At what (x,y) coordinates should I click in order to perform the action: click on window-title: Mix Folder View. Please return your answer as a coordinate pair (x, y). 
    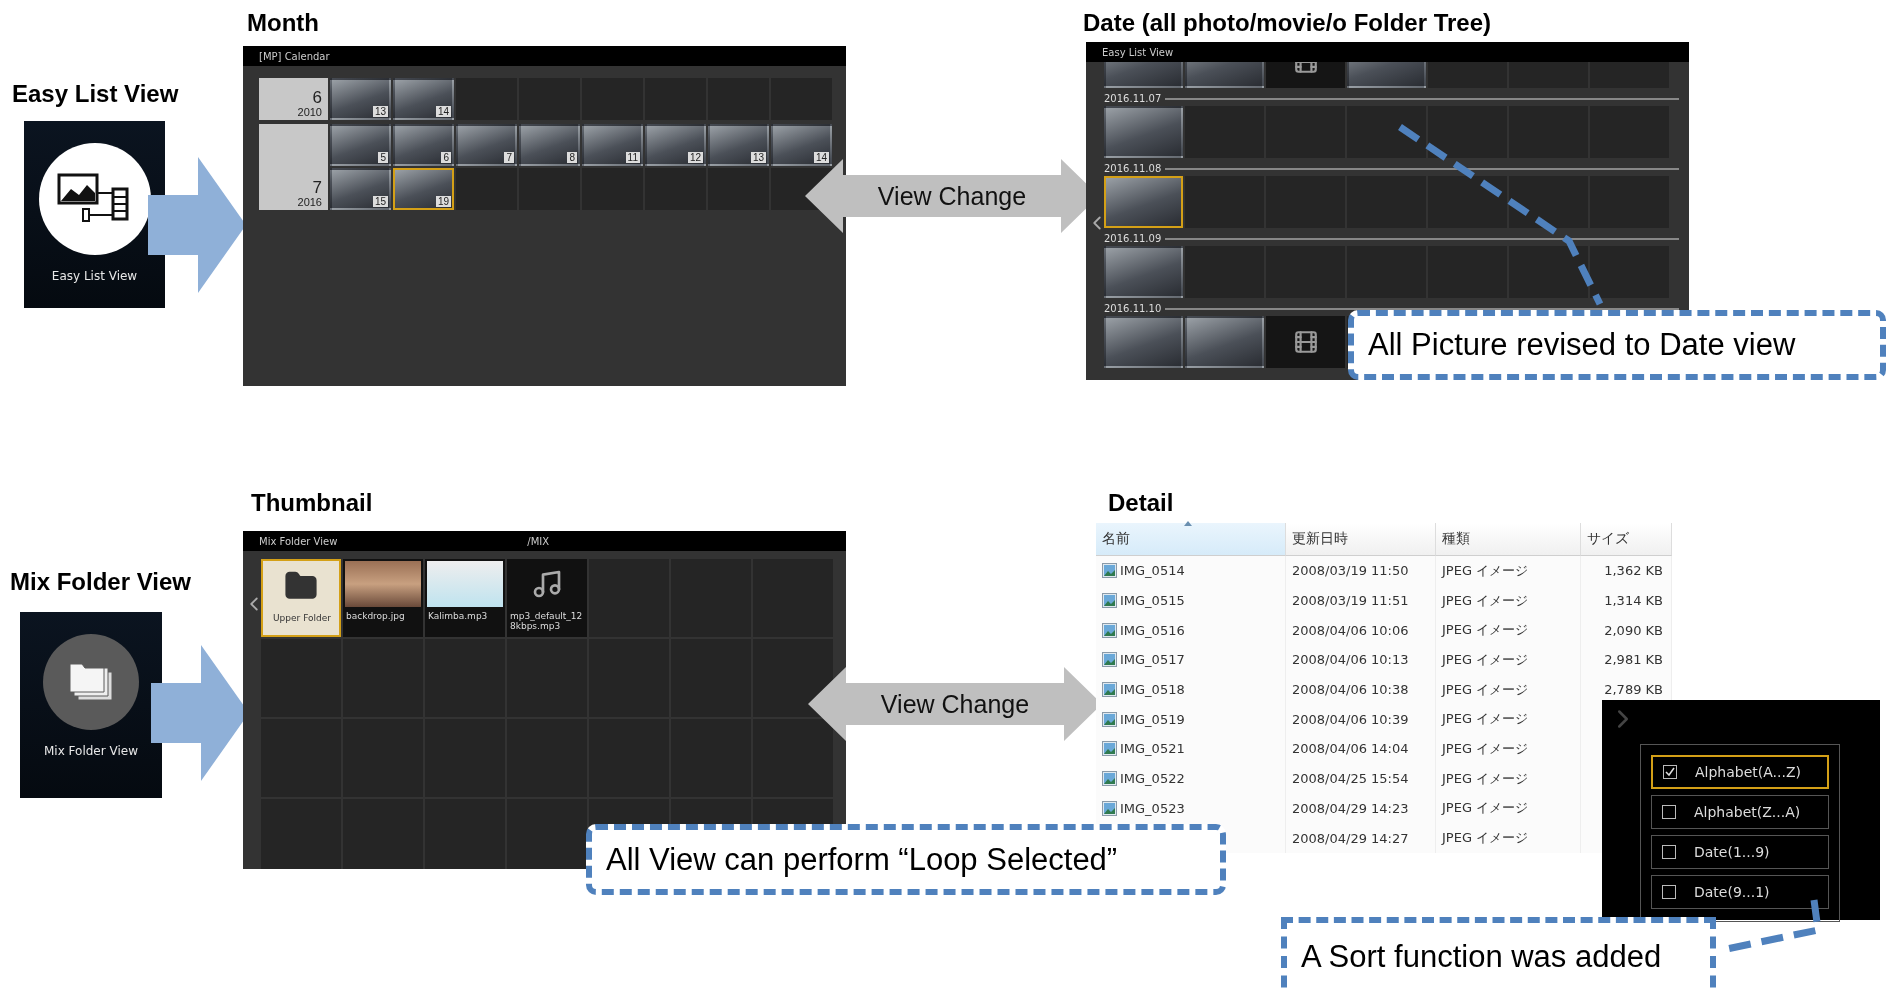
    Looking at the image, I should click on (298, 541).